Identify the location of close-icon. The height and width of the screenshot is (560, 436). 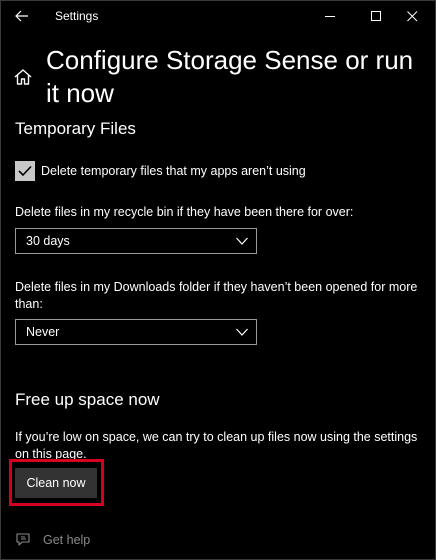
(411, 15).